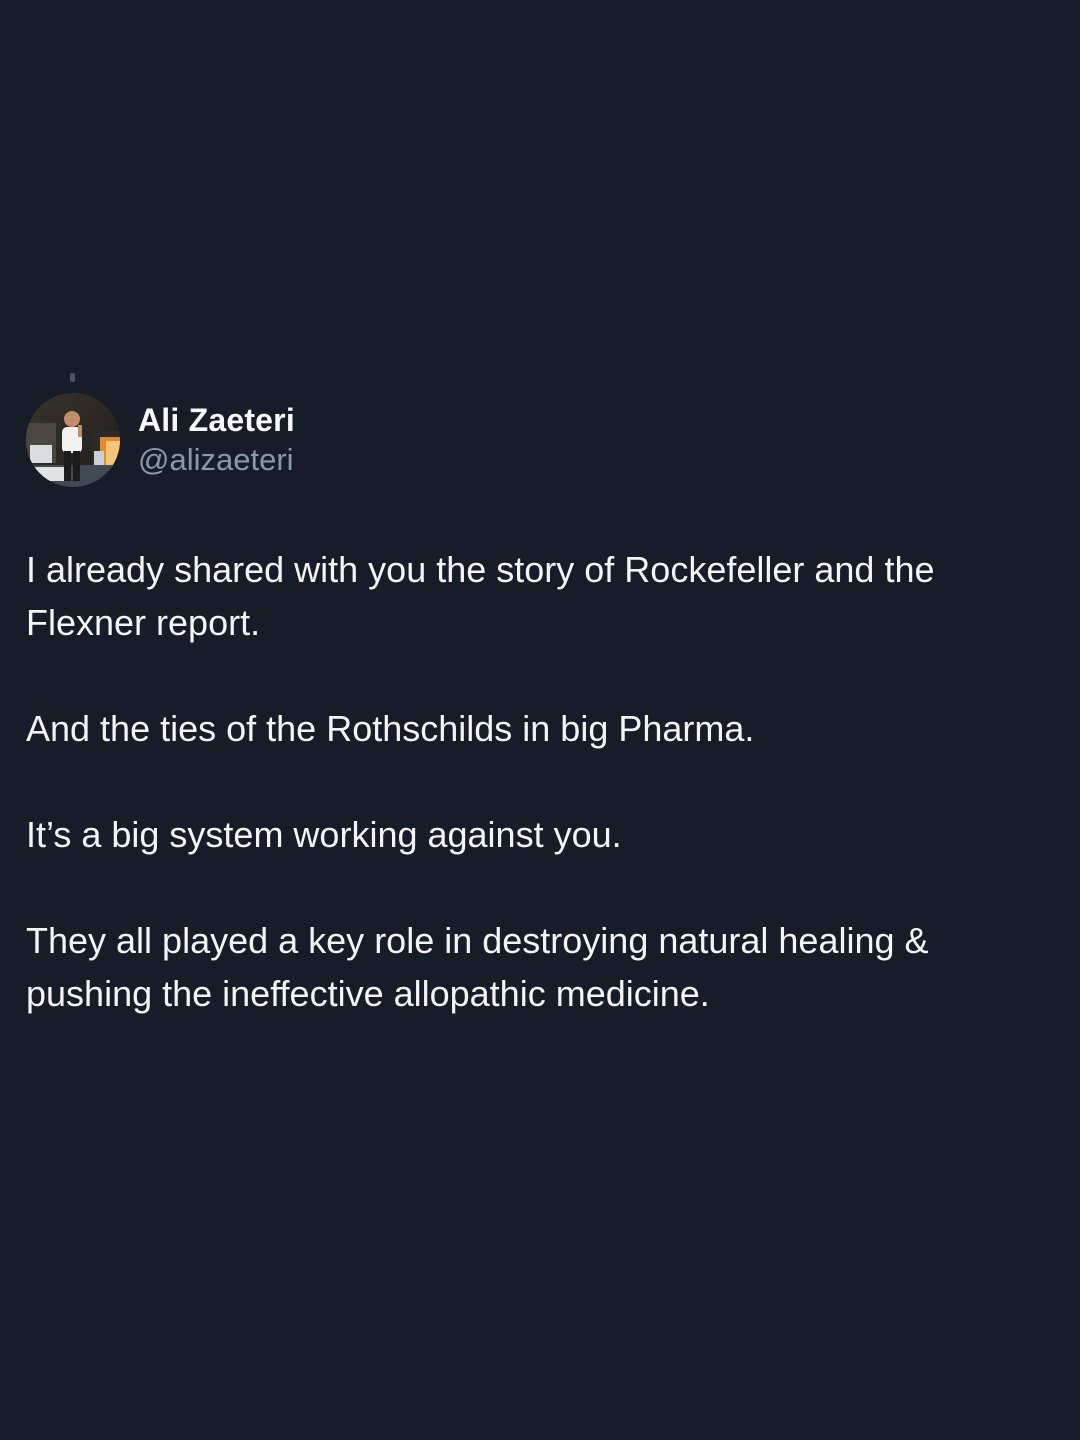  I want to click on author-row: Ali Zaeteri @alizaeteri, so click(541, 440).